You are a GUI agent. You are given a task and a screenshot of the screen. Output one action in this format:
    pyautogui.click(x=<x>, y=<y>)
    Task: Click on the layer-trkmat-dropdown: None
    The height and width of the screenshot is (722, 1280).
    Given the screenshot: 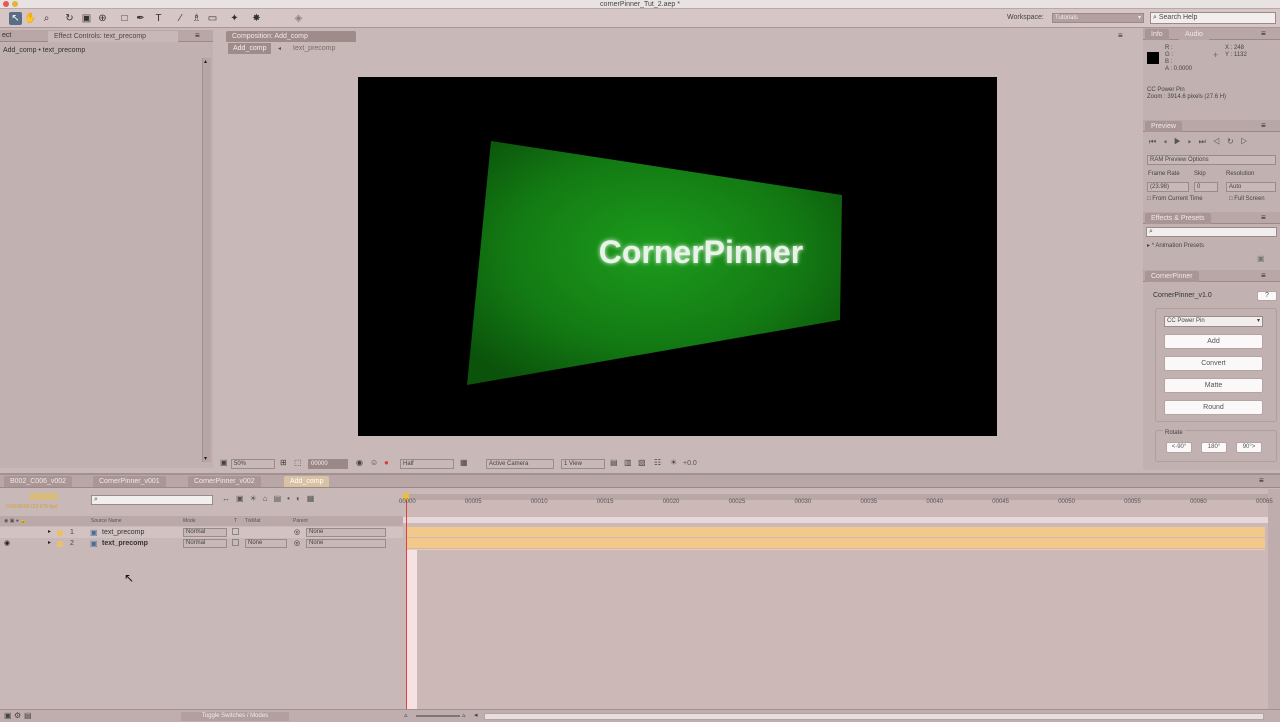 What is the action you would take?
    pyautogui.click(x=266, y=543)
    